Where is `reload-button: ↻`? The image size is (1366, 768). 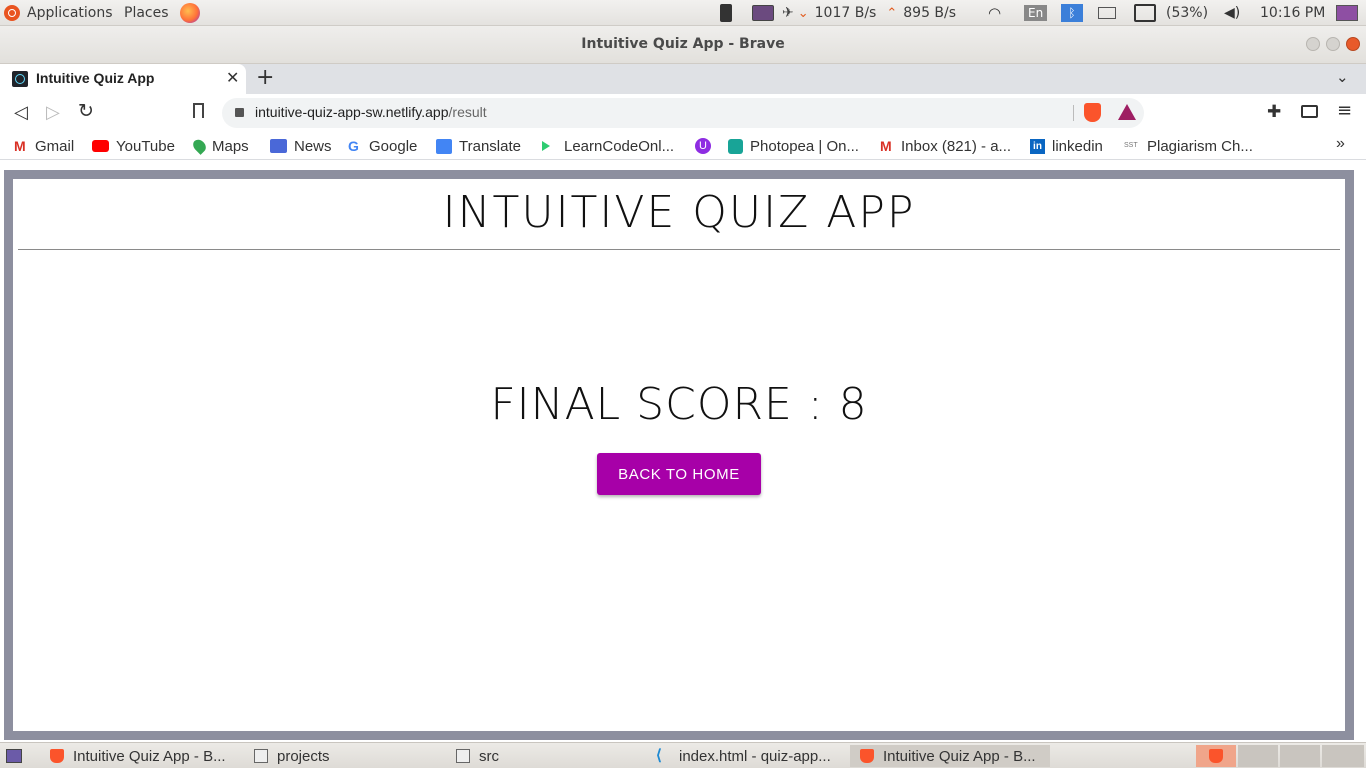
reload-button: ↻ is located at coordinates (86, 111).